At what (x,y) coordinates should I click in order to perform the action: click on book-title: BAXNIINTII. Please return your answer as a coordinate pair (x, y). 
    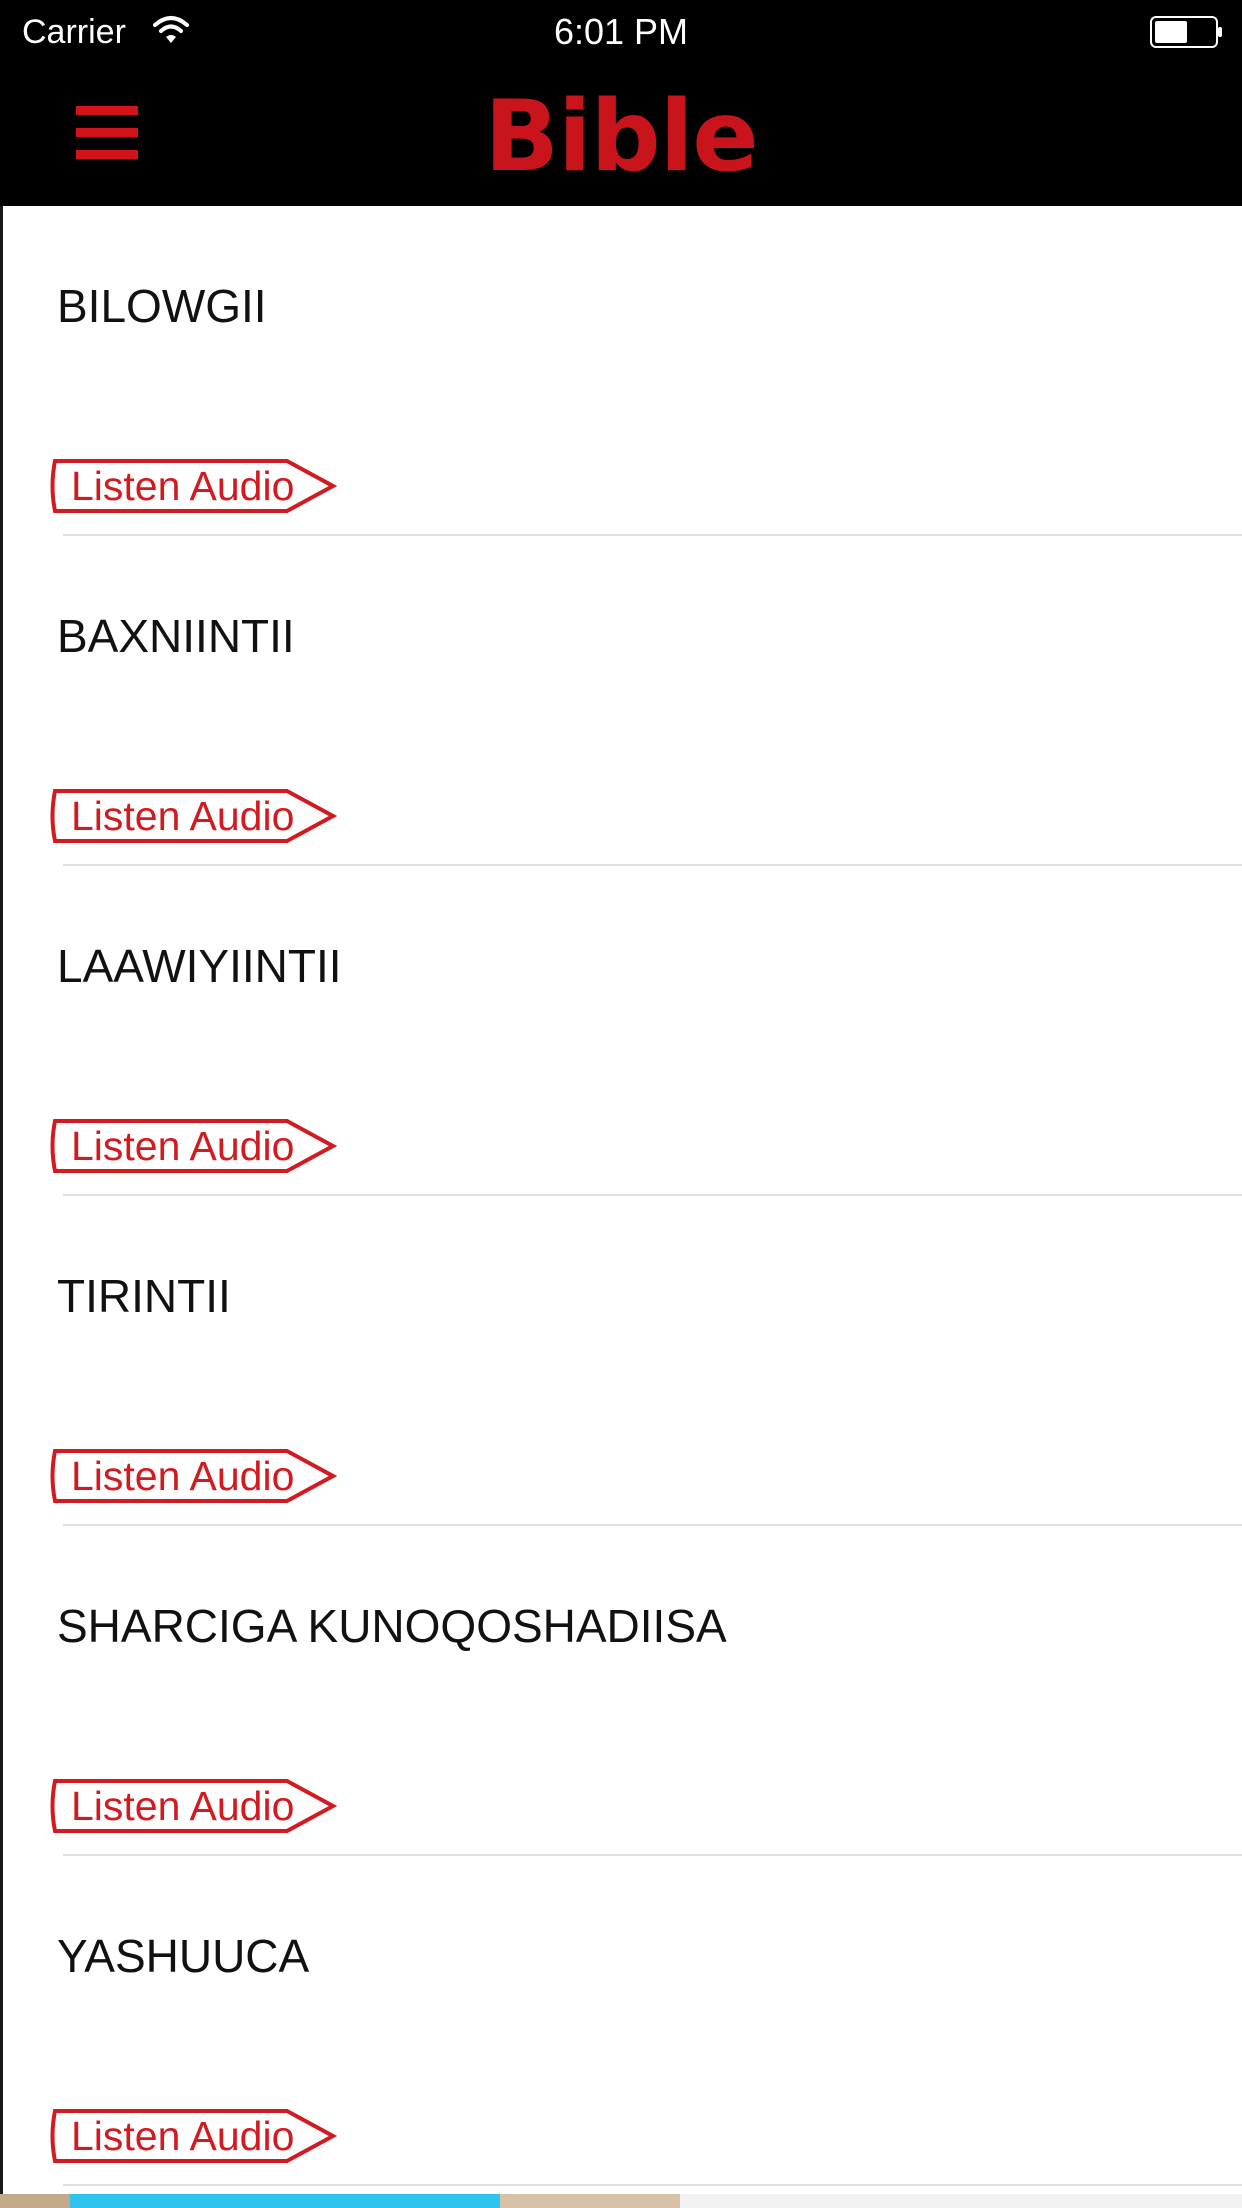
    Looking at the image, I should click on (176, 636).